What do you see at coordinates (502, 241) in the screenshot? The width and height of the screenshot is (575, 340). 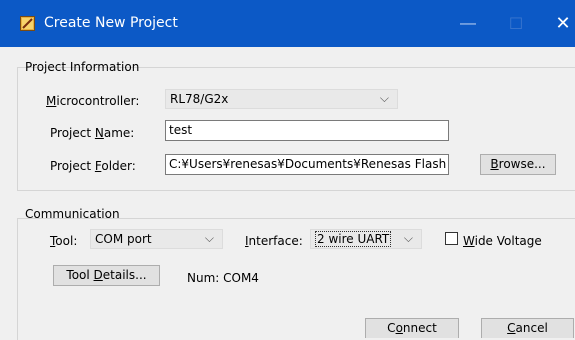 I see `wide-voltage-label: Wide Voltage` at bounding box center [502, 241].